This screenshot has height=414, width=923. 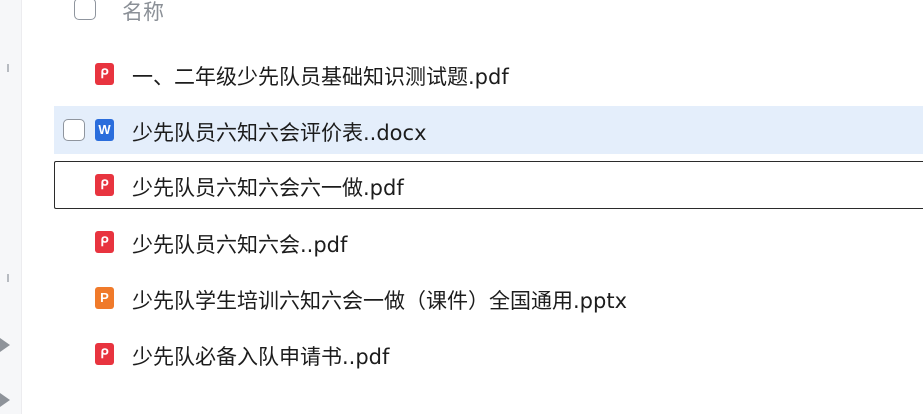 What do you see at coordinates (488, 185) in the screenshot?
I see `file-row-focused: ᑭ 少先队员六知六会六一做.pdf` at bounding box center [488, 185].